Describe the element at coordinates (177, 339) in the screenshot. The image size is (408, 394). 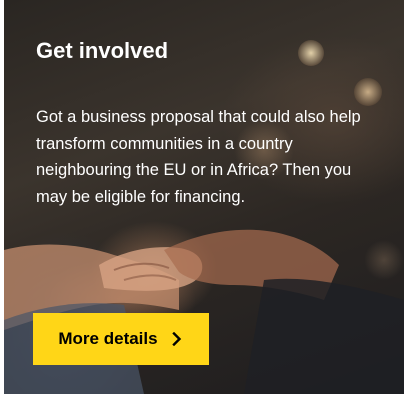
I see `chevron-right-icon` at that location.